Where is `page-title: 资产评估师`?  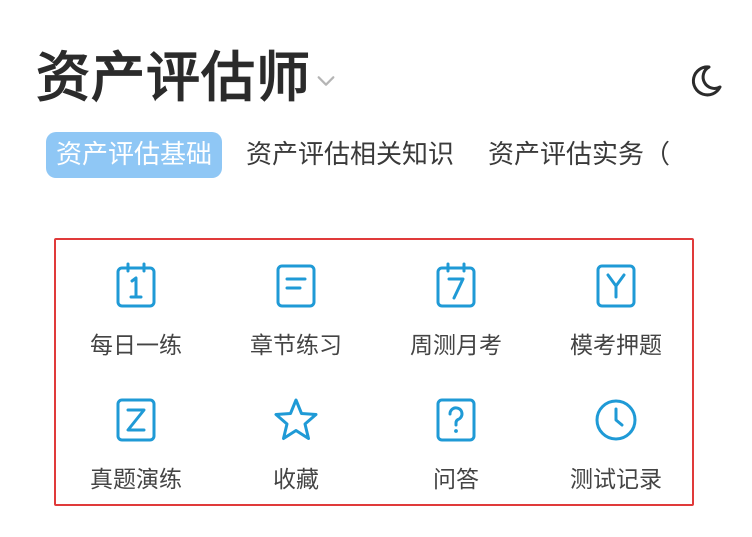
page-title: 资产评估师 is located at coordinates (173, 77).